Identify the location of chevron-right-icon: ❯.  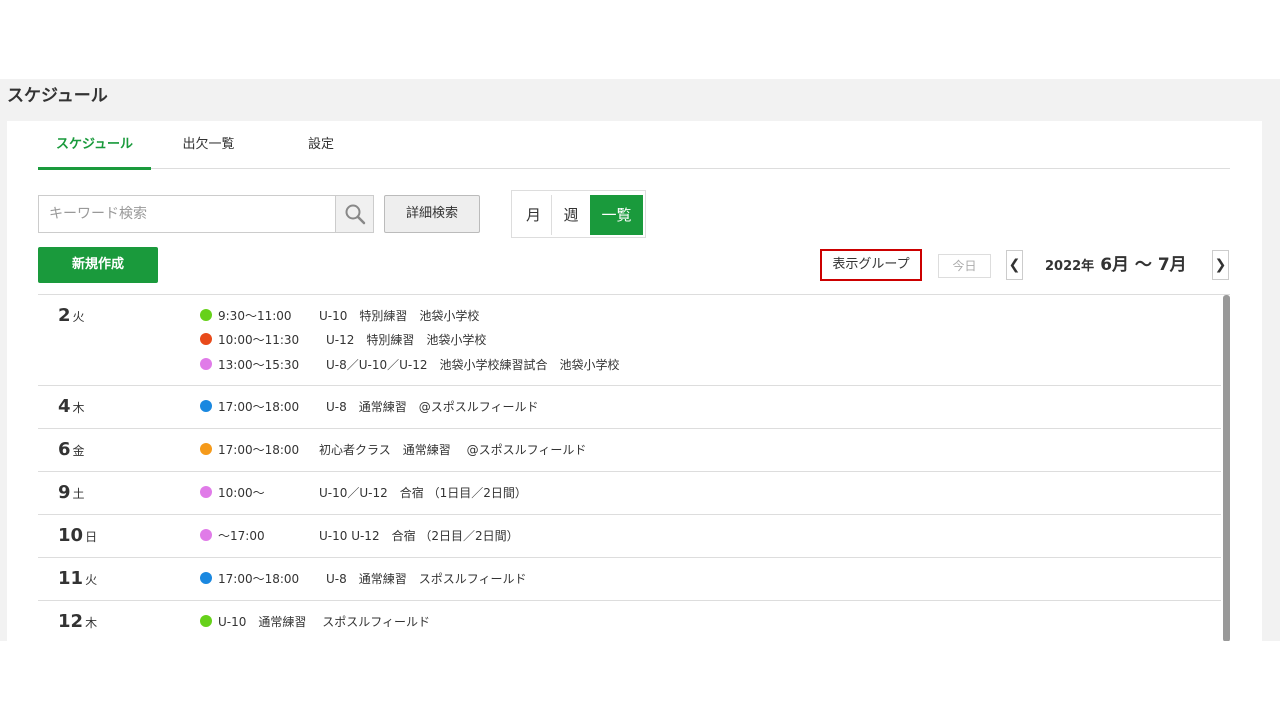
(1220, 265).